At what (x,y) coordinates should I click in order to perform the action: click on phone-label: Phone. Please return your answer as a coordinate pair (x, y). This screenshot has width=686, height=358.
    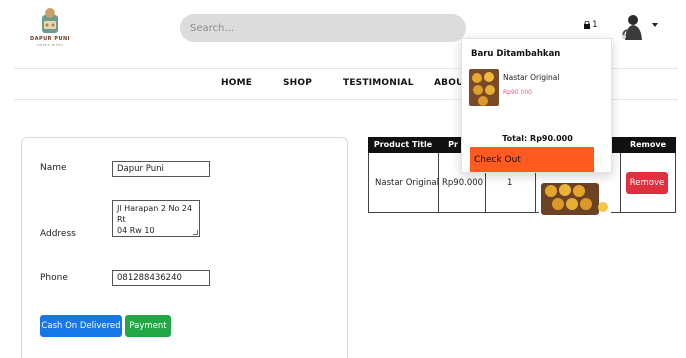
    Looking at the image, I should click on (54, 278).